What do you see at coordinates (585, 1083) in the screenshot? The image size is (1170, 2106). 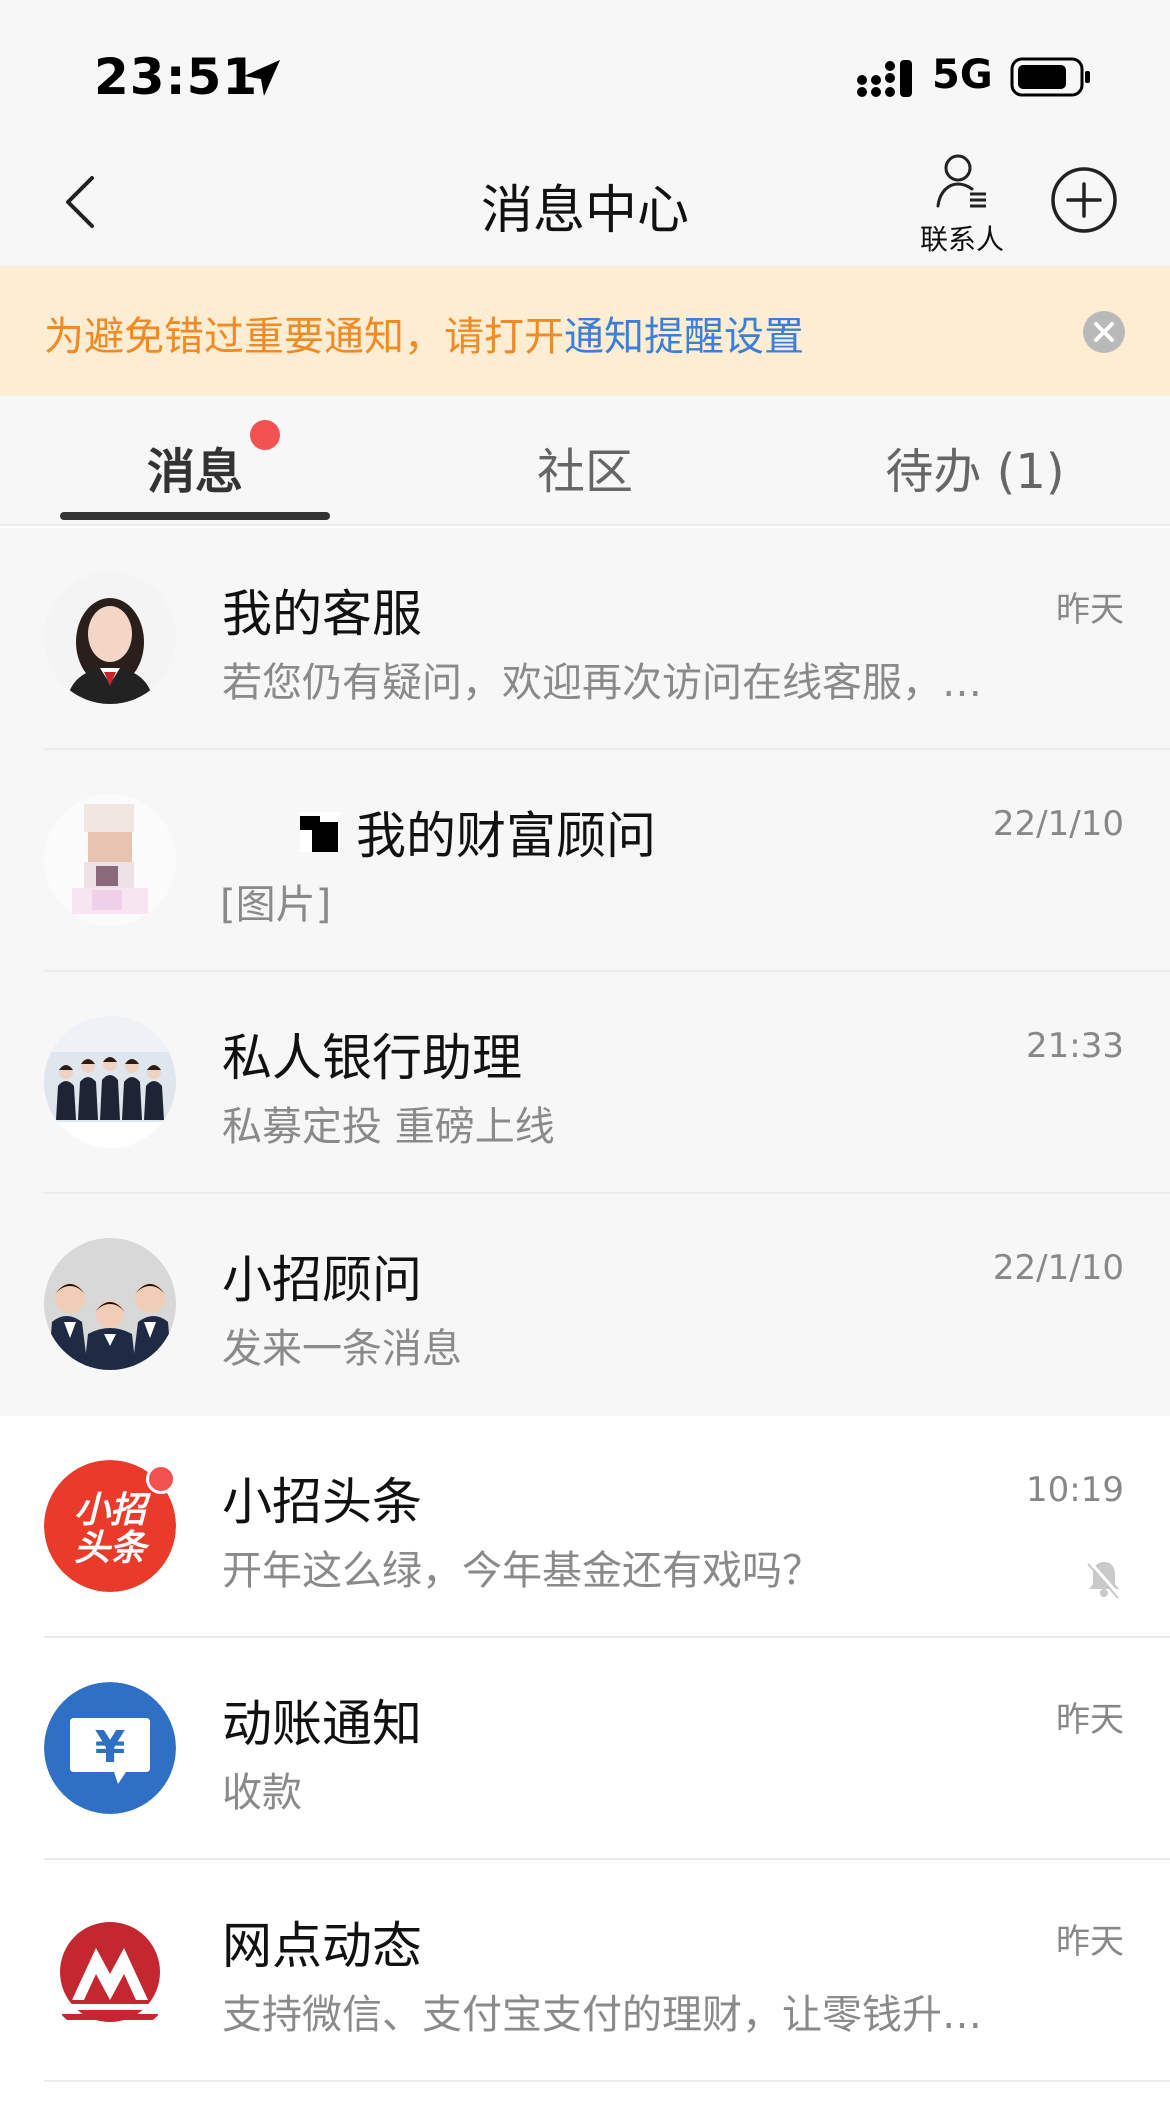 I see `list-item: 私人银行助理 私募定投 重磅上线 21:33` at bounding box center [585, 1083].